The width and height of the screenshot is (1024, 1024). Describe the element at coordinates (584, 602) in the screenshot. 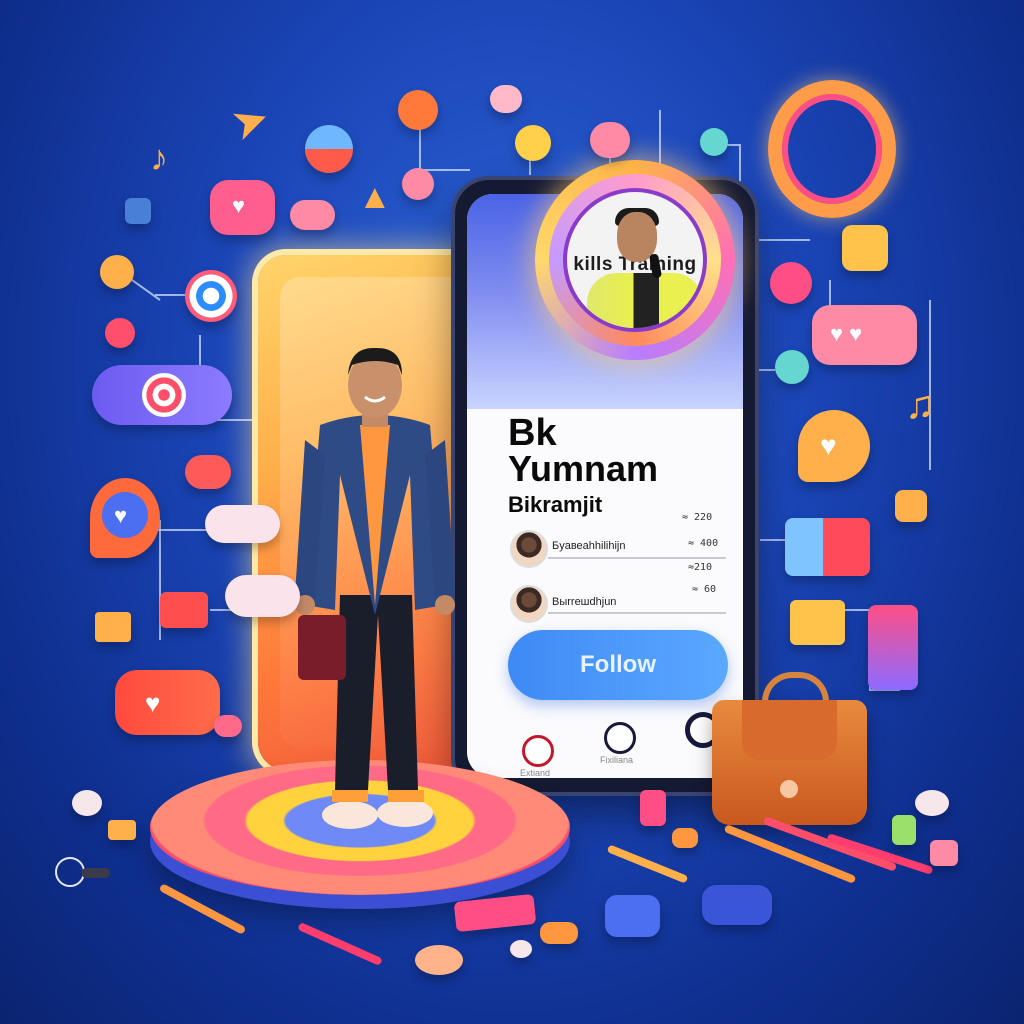

I see `suggestion-name: Bыrrешdhjun` at that location.